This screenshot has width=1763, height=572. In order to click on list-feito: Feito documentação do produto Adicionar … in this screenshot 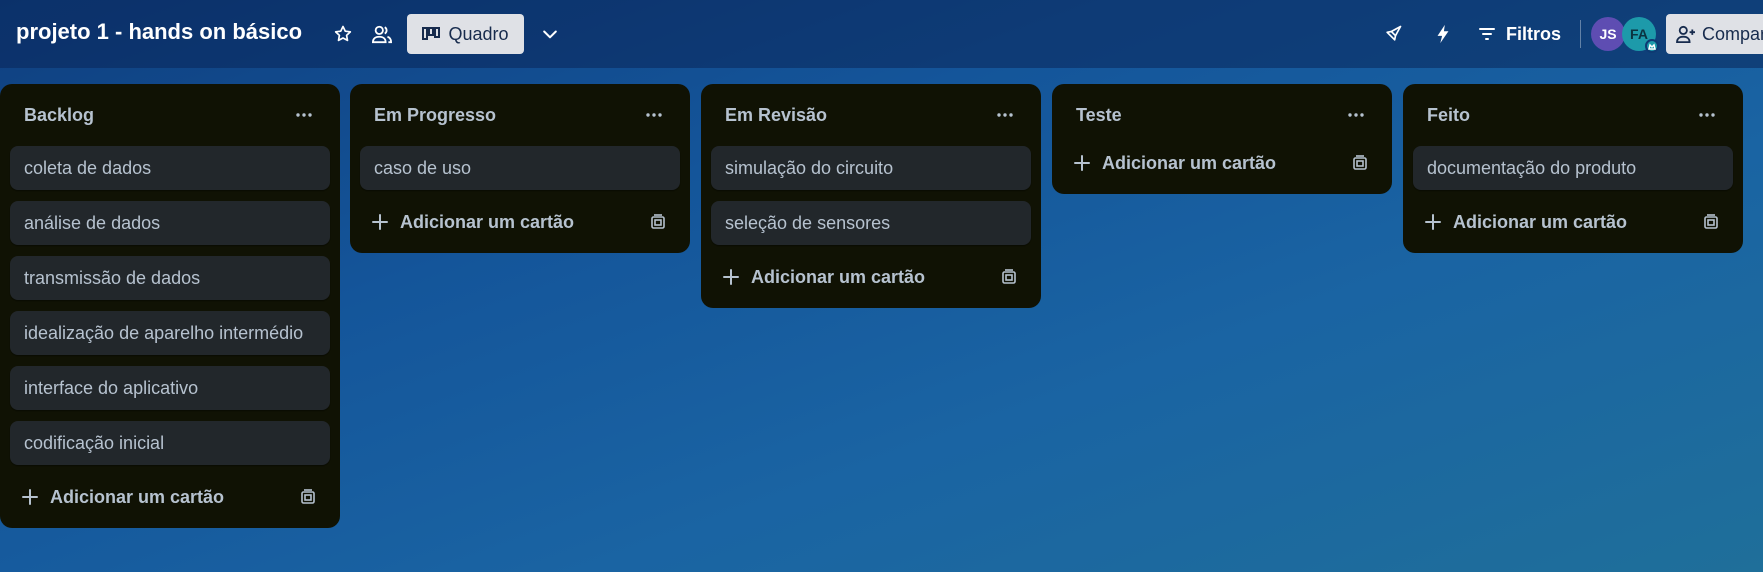, I will do `click(1573, 168)`.